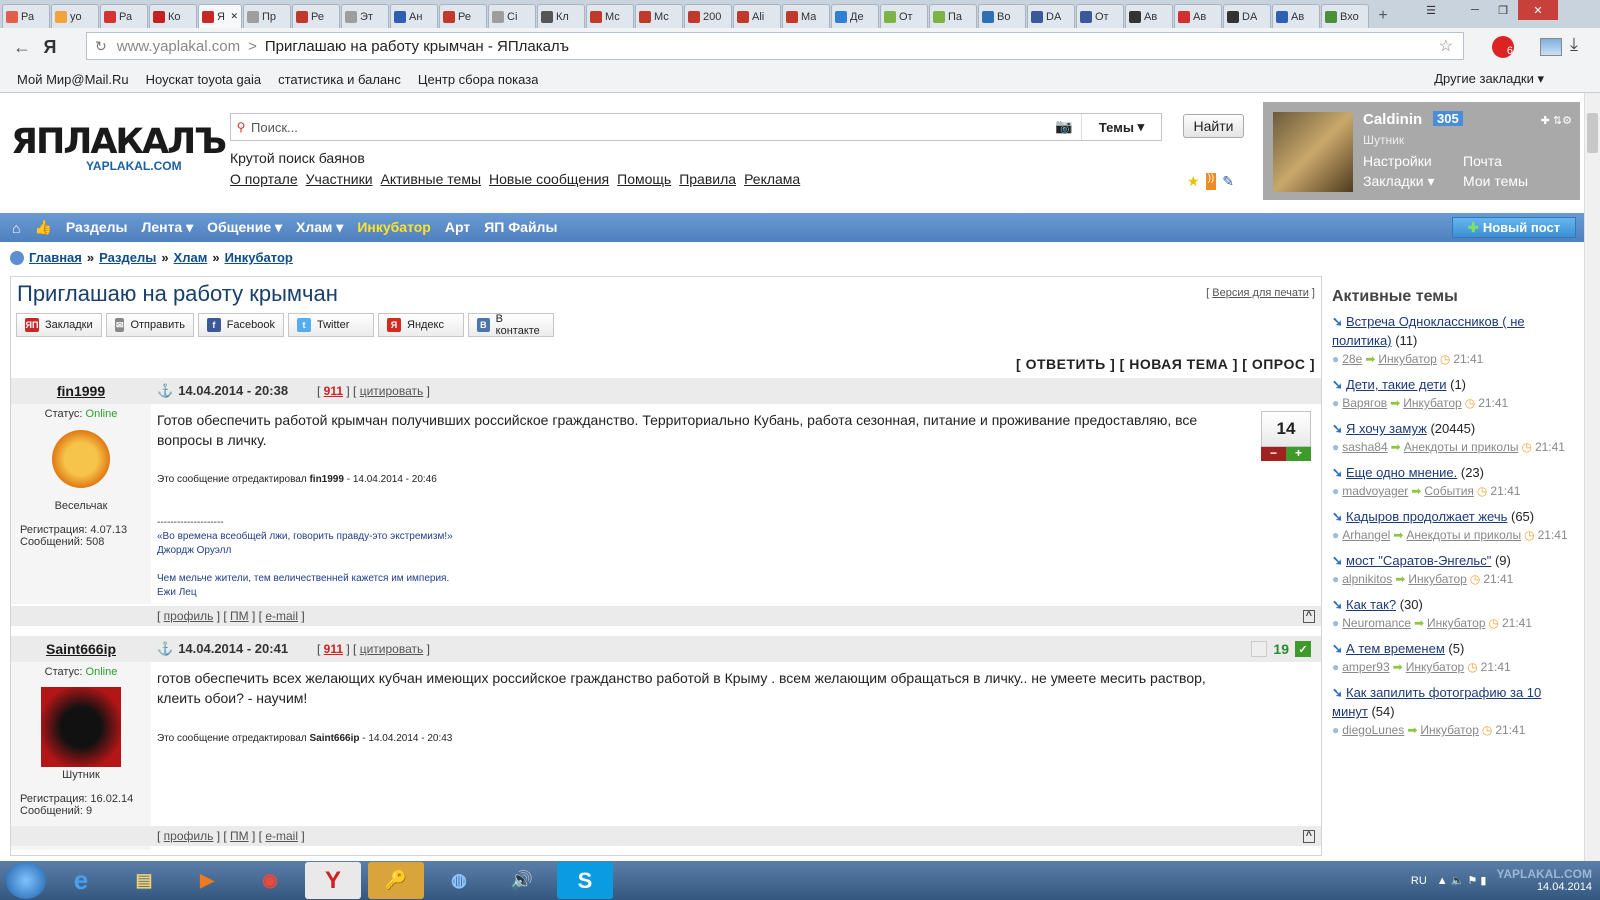 This screenshot has width=1600, height=900. Describe the element at coordinates (772, 179) in the screenshot. I see `header-link: Реклама` at that location.